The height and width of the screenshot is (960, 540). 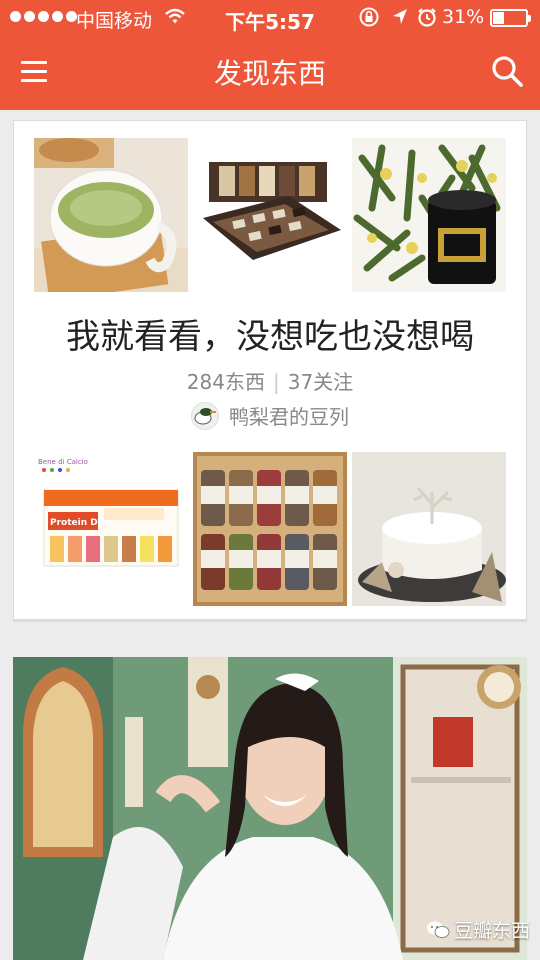 What do you see at coordinates (225, 382) in the screenshot?
I see `item-count: 284东西` at bounding box center [225, 382].